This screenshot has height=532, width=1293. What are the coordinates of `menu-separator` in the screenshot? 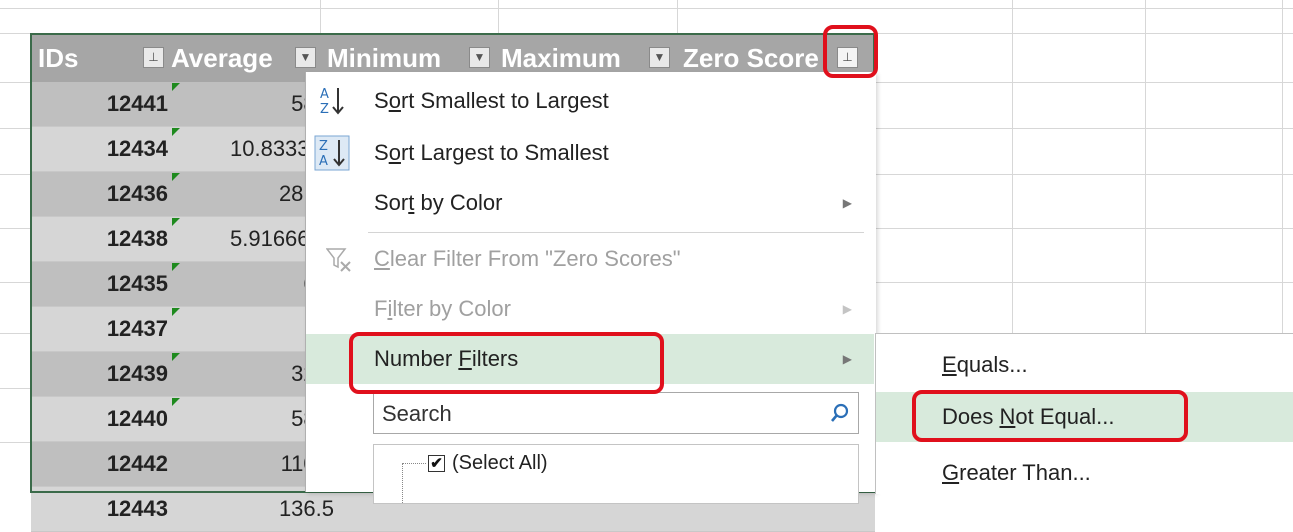 It's located at (616, 232).